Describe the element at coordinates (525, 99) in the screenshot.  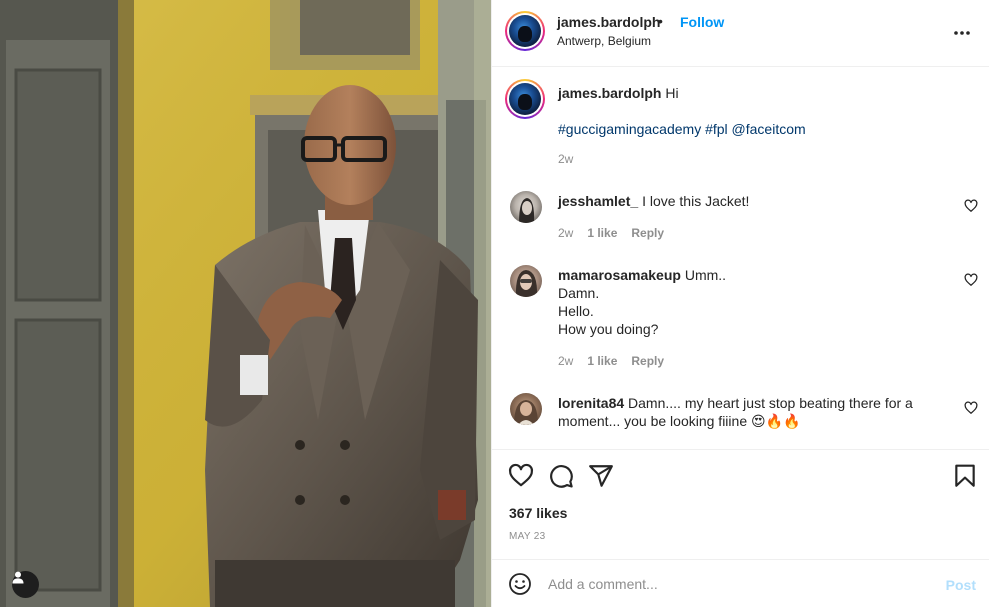
I see `caption-author-avatar` at that location.